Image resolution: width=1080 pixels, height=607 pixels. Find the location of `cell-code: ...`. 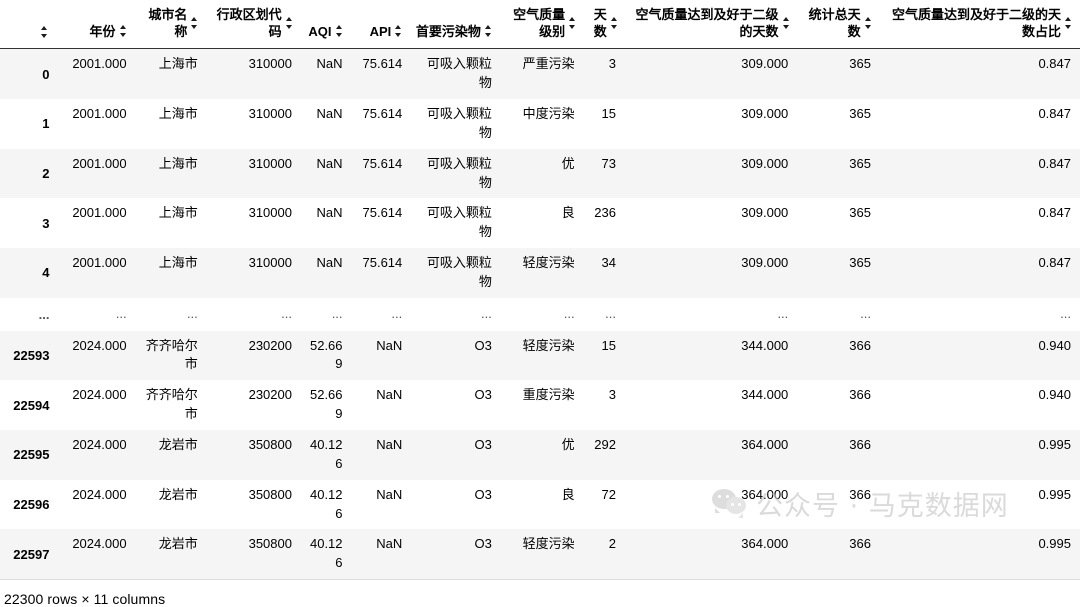

cell-code: ... is located at coordinates (253, 314).